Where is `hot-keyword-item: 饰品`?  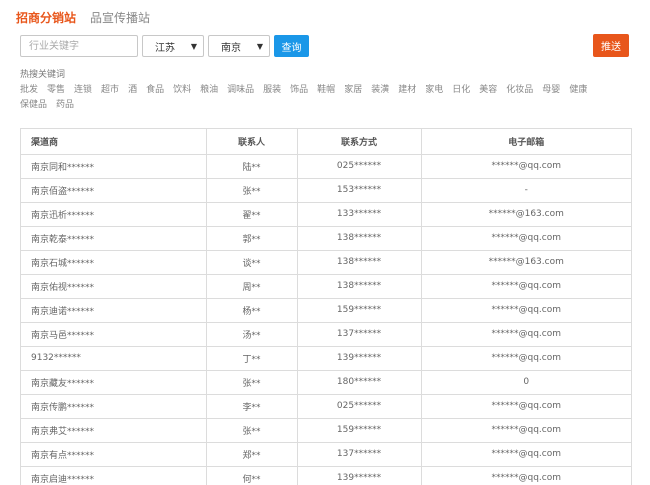
hot-keyword-item: 饰品 is located at coordinates (299, 90).